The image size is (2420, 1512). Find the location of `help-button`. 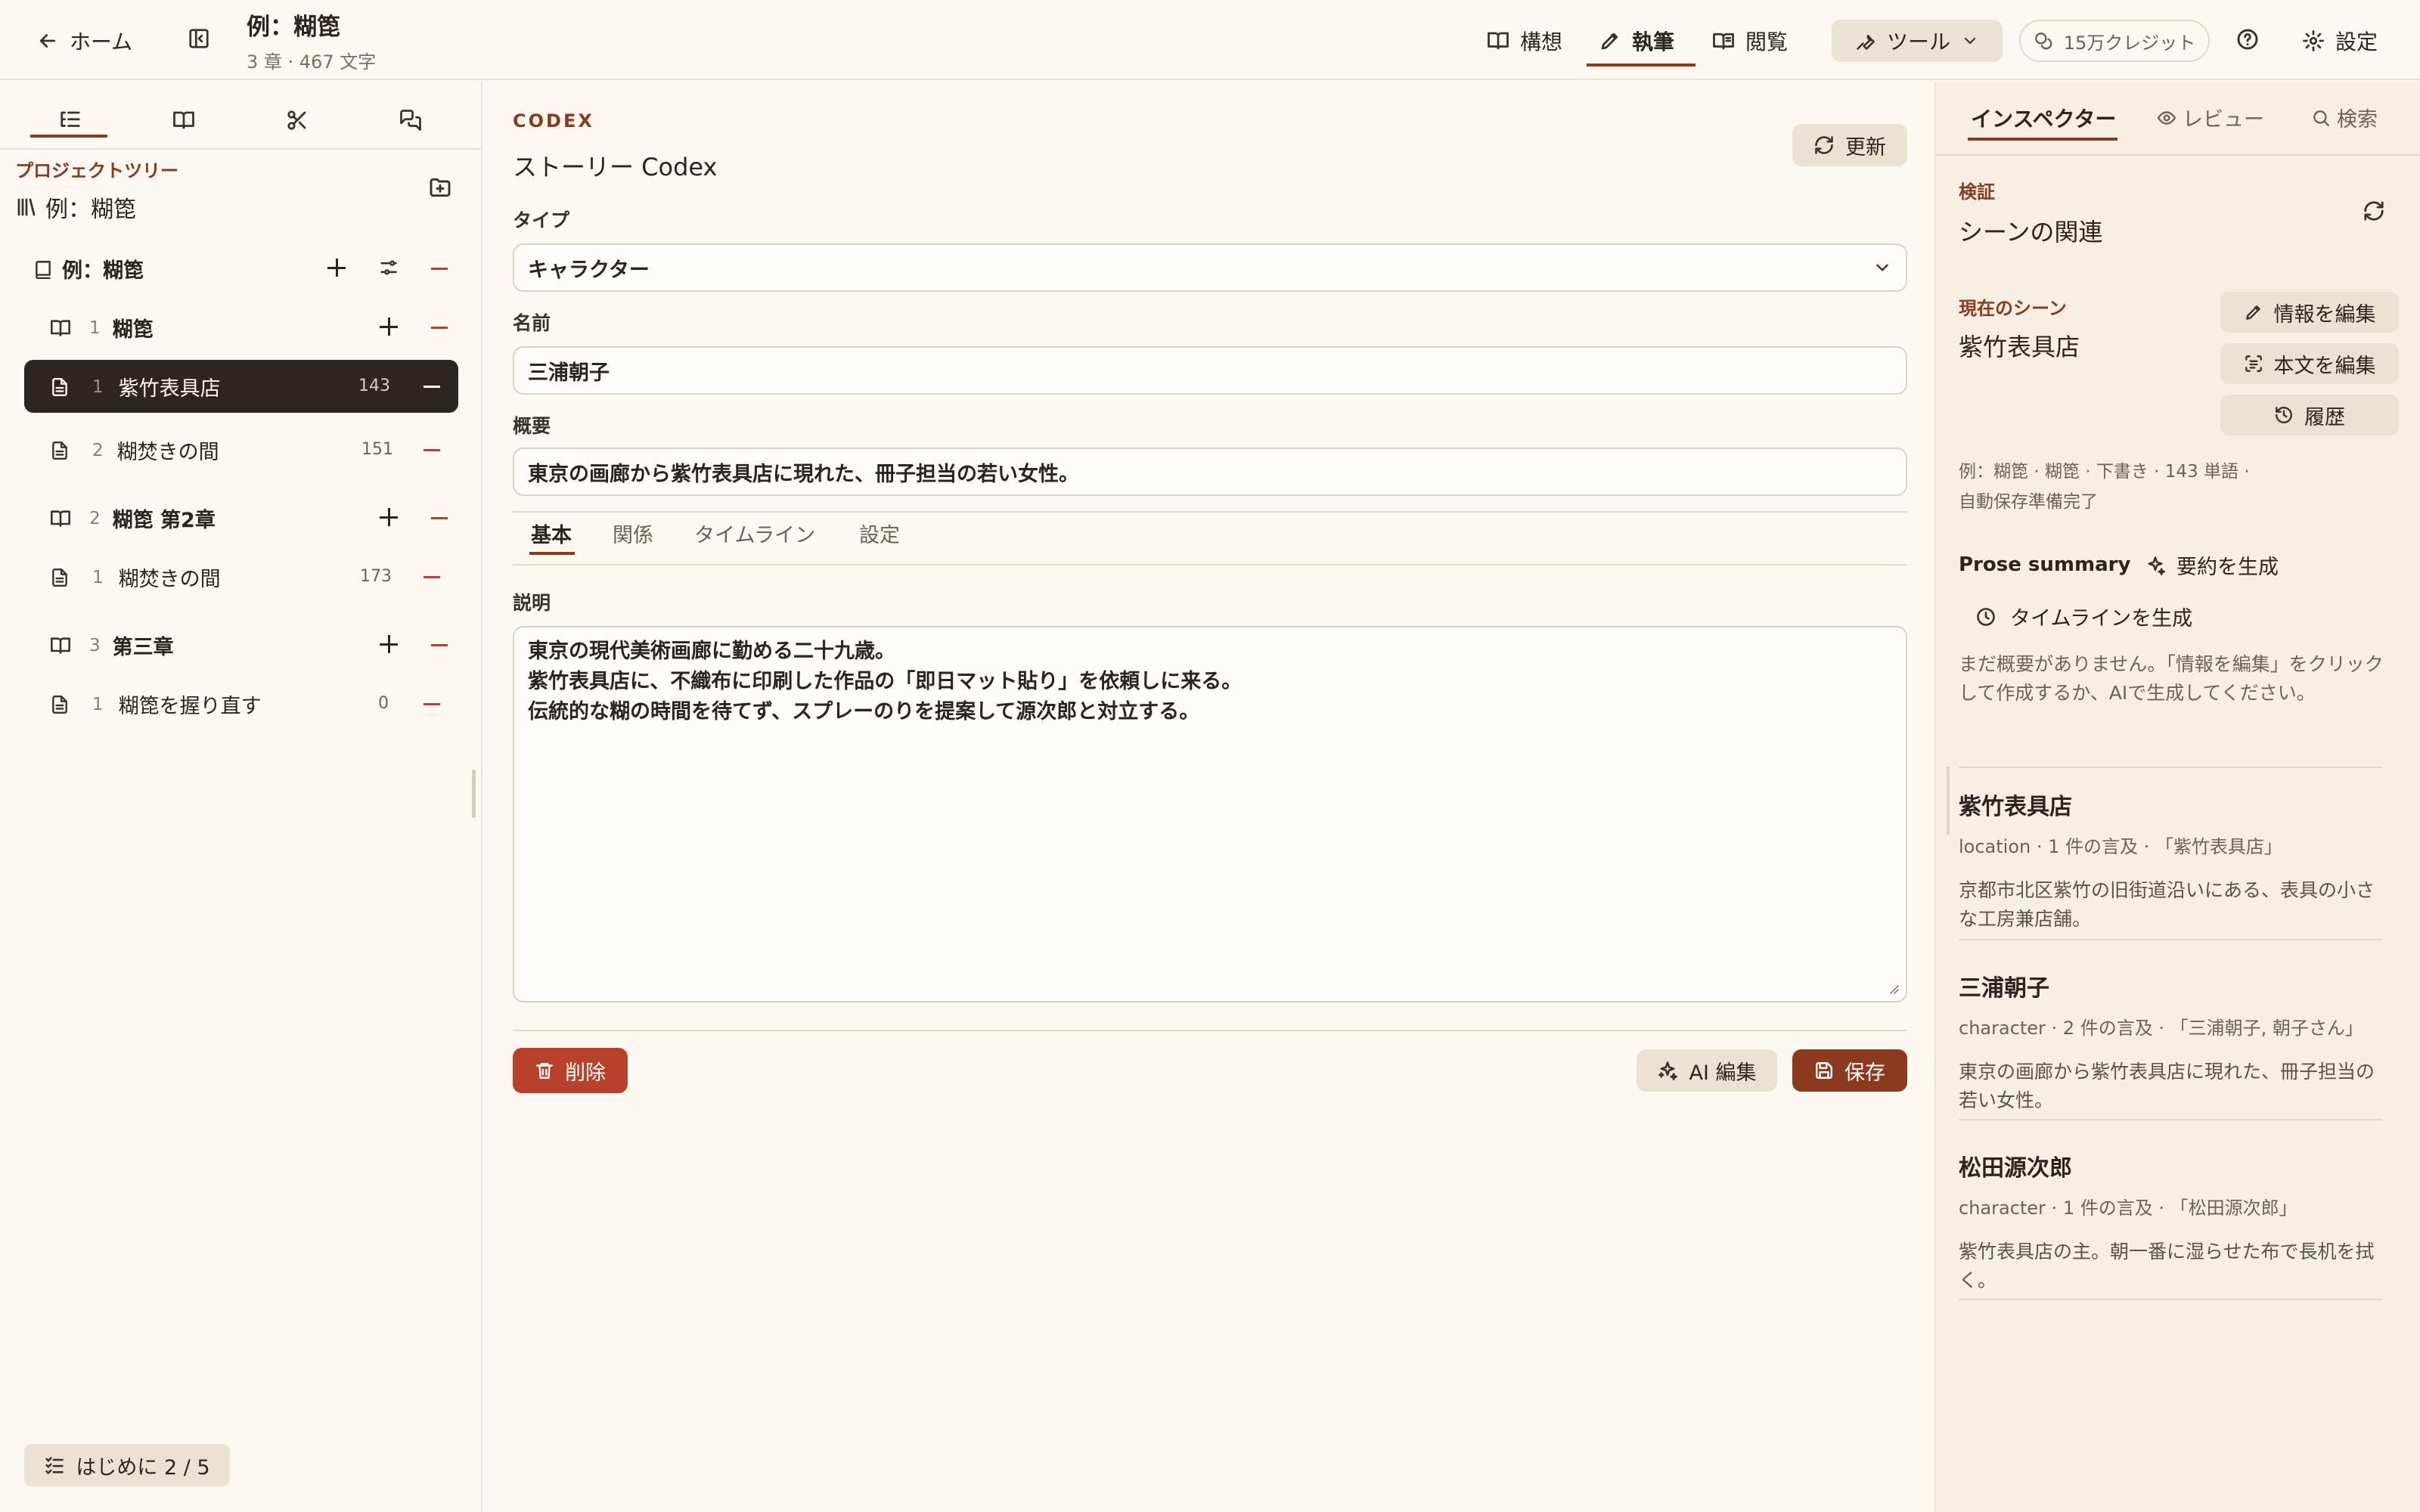

help-button is located at coordinates (2247, 39).